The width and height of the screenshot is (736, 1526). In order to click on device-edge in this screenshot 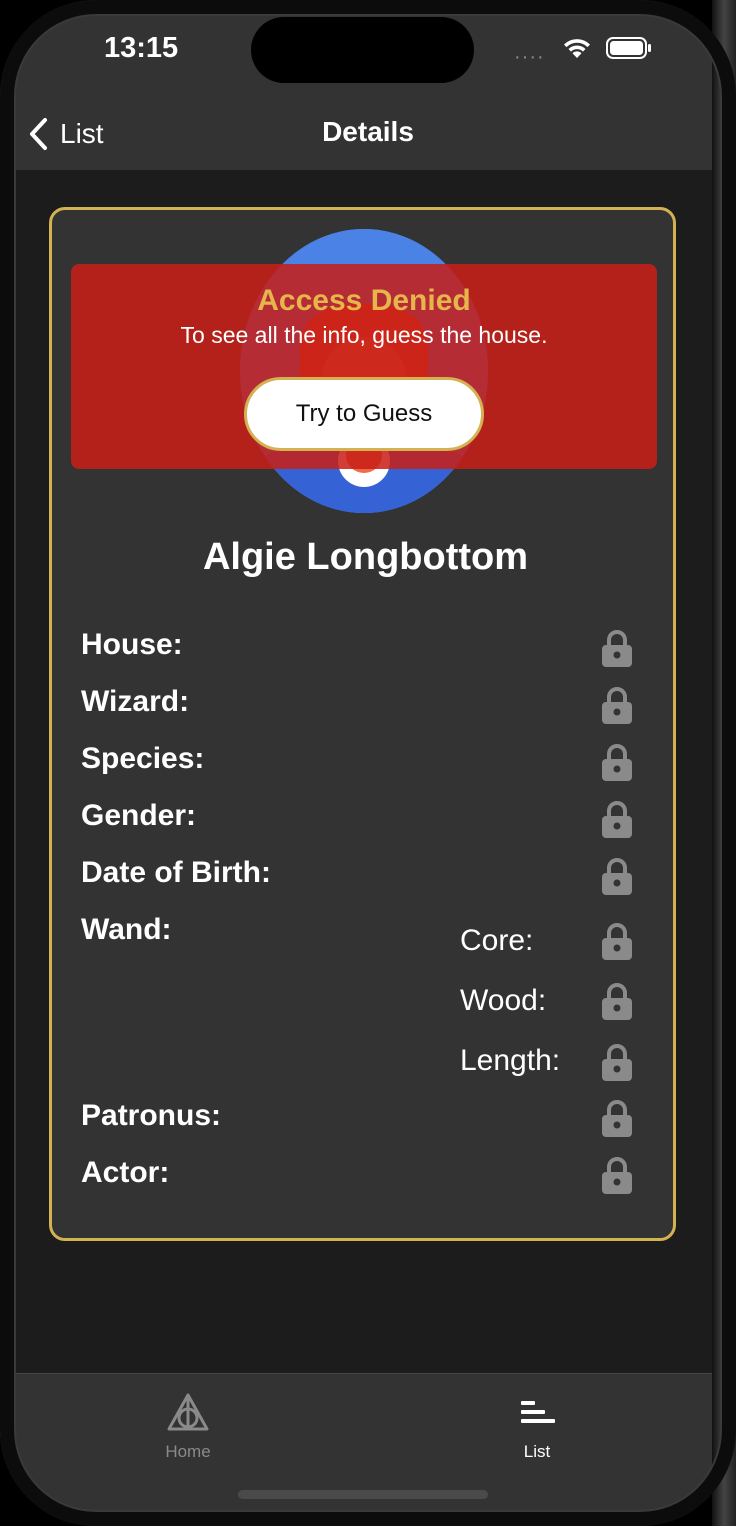, I will do `click(724, 763)`.